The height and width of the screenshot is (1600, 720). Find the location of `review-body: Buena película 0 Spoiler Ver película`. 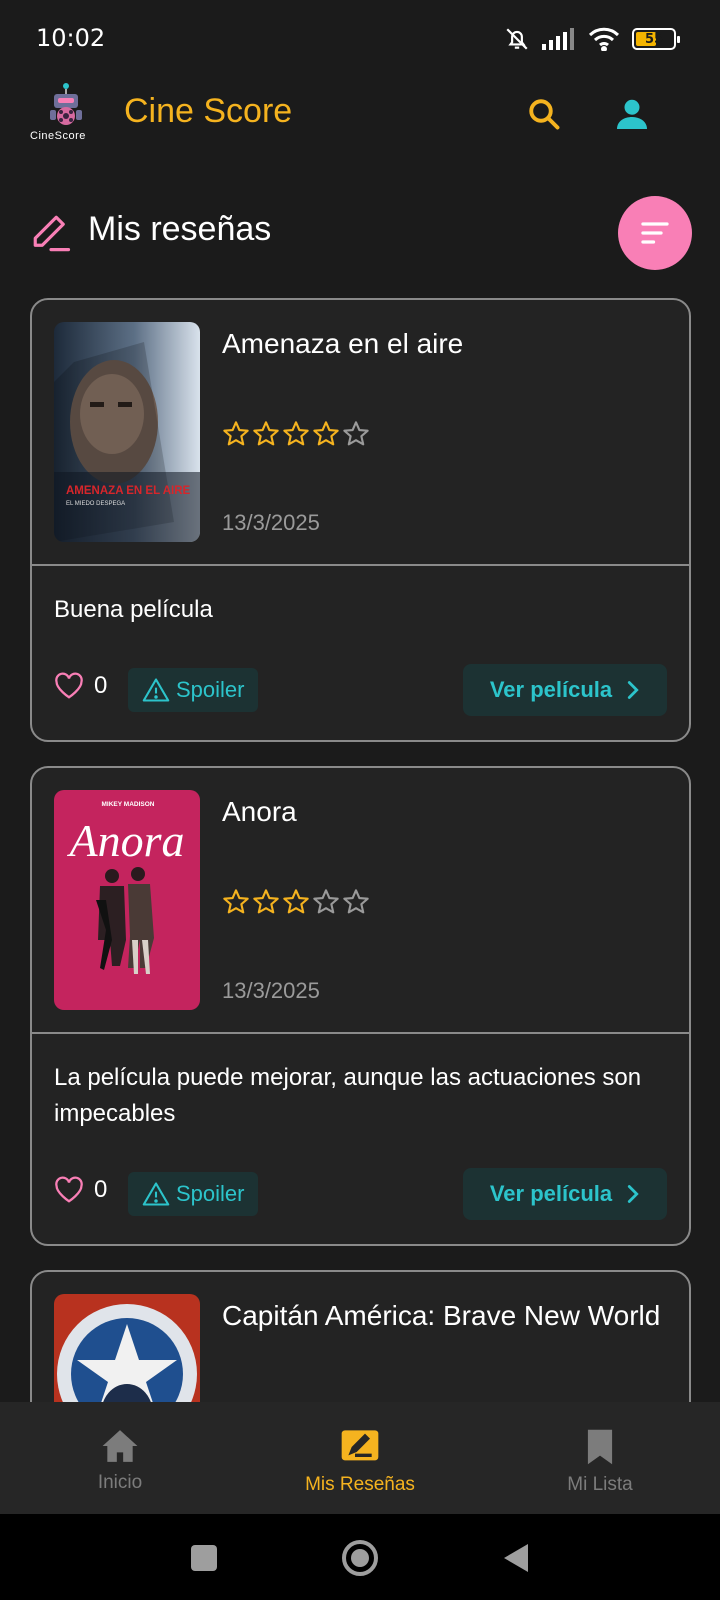

review-body: Buena película 0 Spoiler Ver película is located at coordinates (360, 653).